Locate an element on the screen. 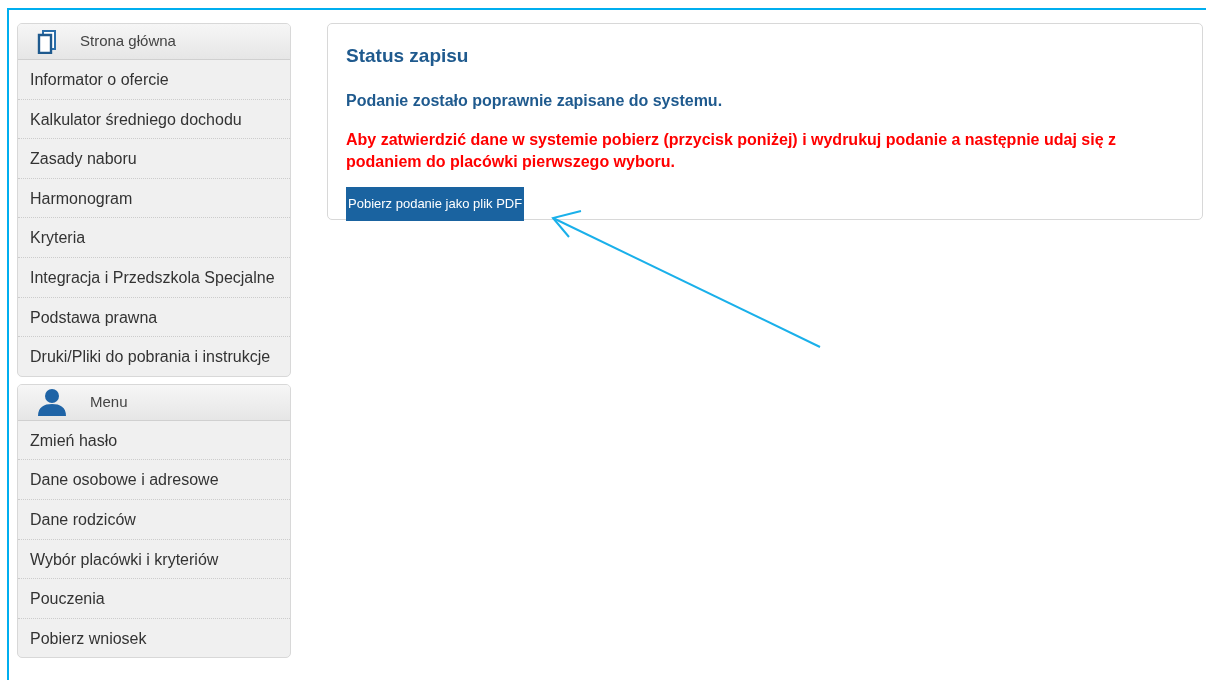  panel-title: Strona główna is located at coordinates (128, 41).